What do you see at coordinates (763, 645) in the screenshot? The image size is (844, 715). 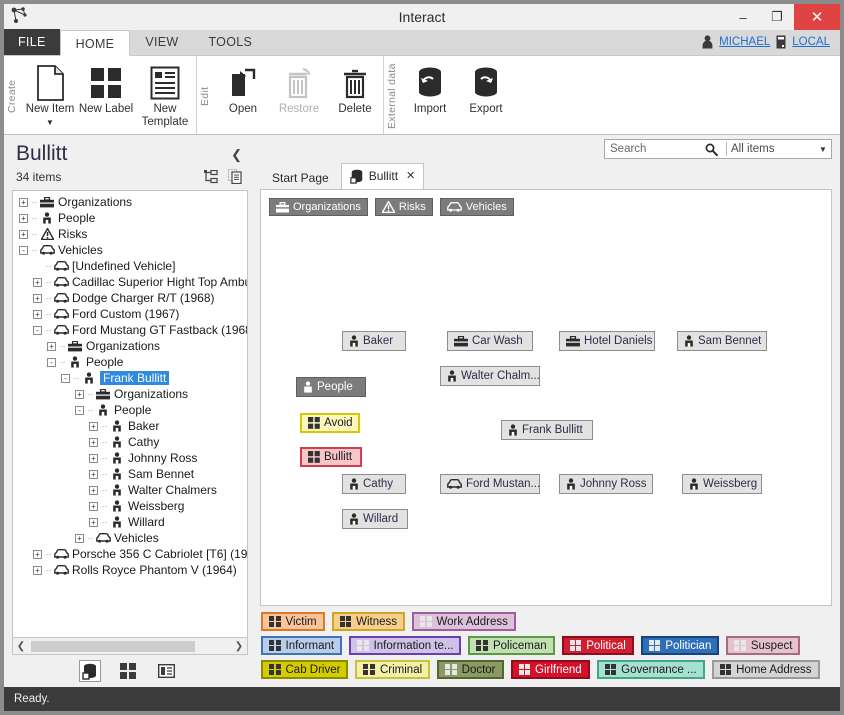 I see `legend-chip-suspect: Suspect` at bounding box center [763, 645].